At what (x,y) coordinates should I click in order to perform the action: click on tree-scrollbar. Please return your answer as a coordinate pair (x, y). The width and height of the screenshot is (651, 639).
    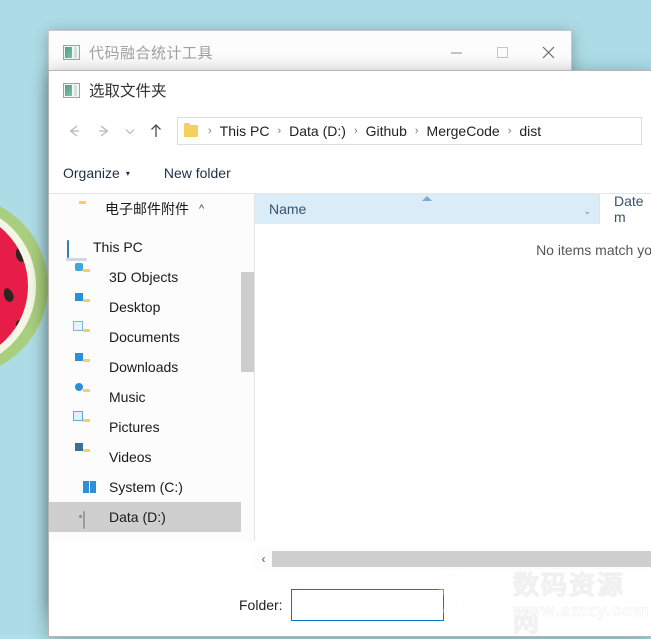
    Looking at the image, I should click on (247, 367).